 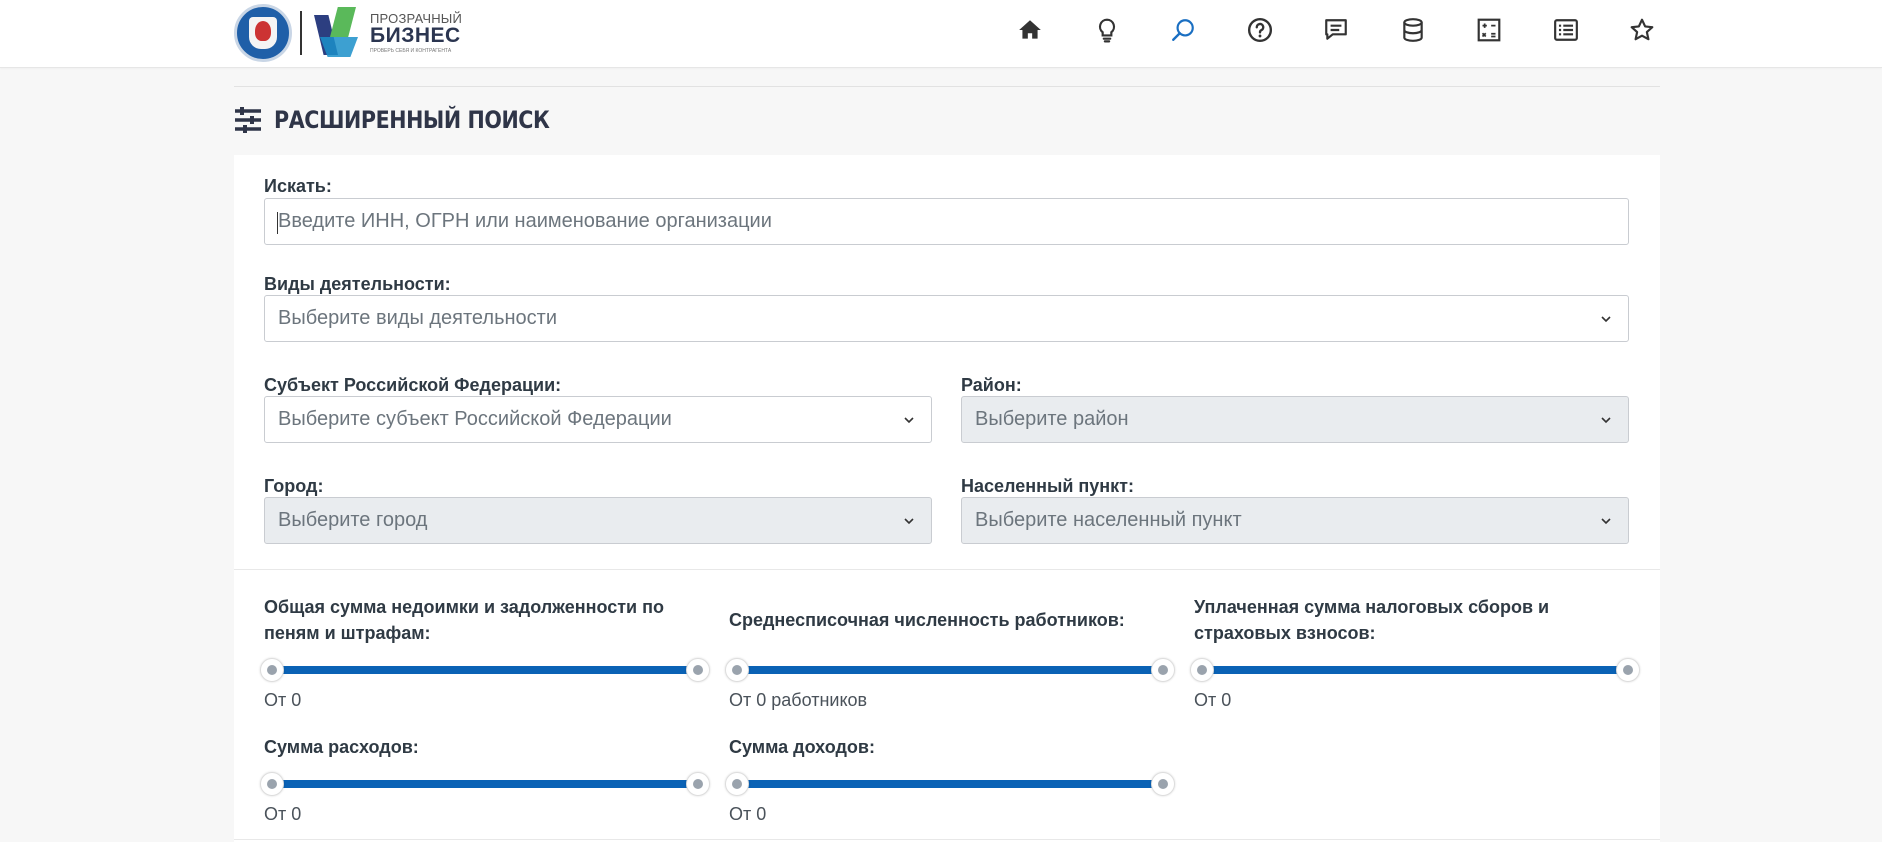 I want to click on income-range-value: От 0, so click(x=748, y=814).